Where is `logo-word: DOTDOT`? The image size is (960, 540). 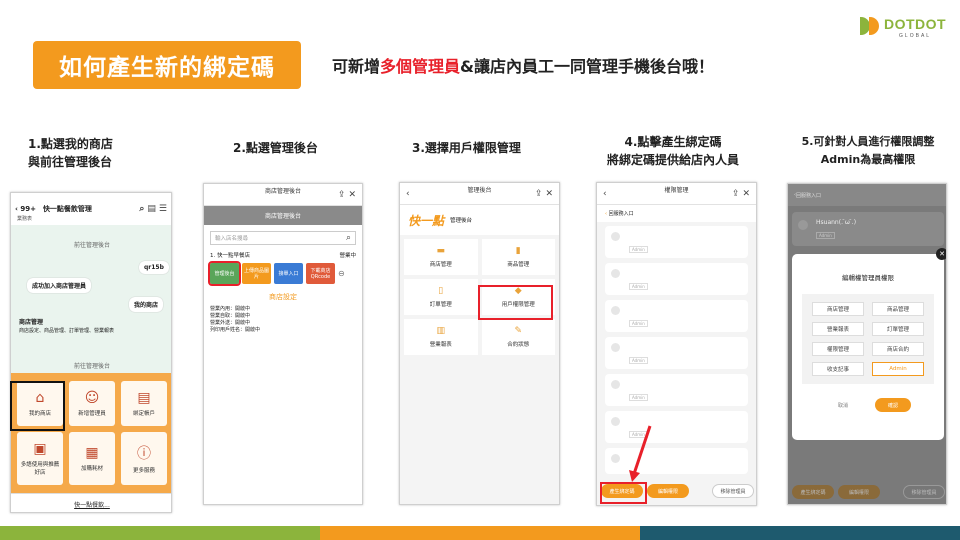 logo-word: DOTDOT is located at coordinates (915, 23).